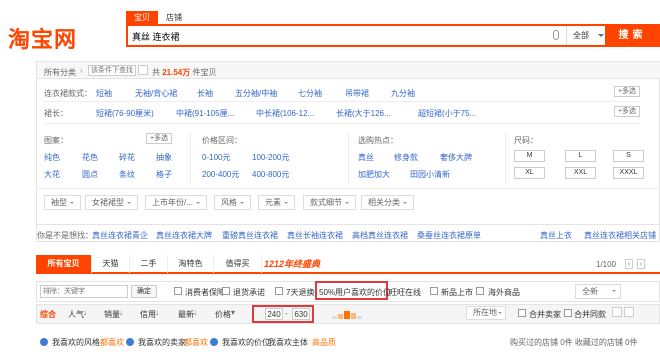 This screenshot has width=660, height=357. I want to click on size-option: XXXL, so click(628, 173).